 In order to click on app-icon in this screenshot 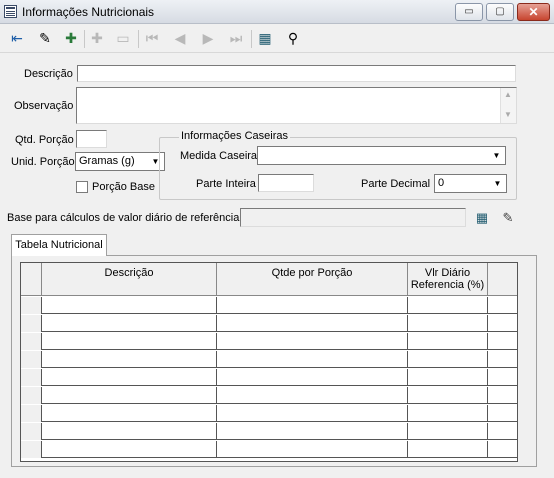, I will do `click(10, 11)`.